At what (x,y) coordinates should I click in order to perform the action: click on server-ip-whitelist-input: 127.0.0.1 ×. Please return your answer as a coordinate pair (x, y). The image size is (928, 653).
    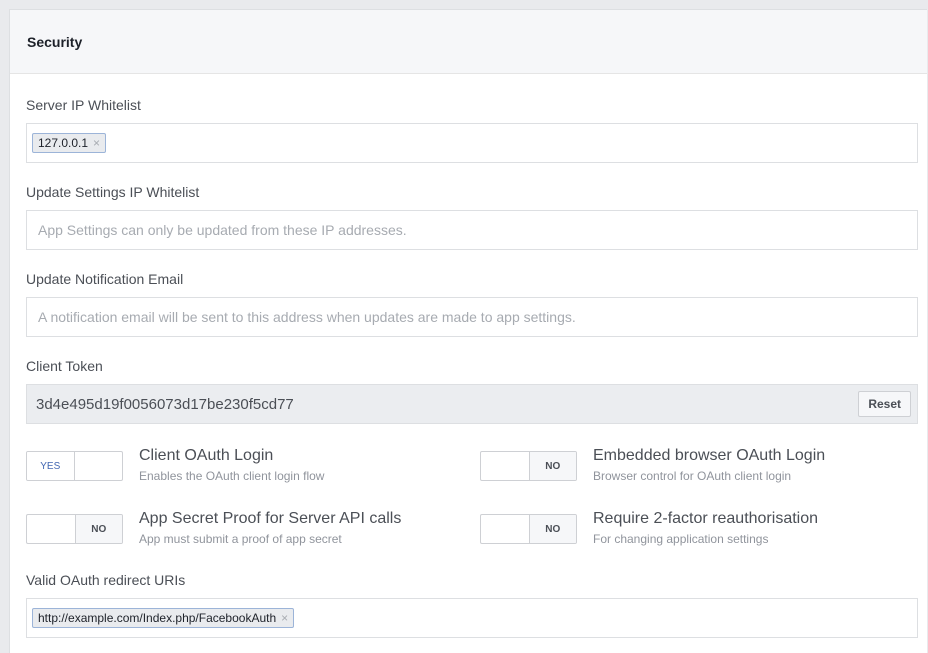
    Looking at the image, I should click on (472, 143).